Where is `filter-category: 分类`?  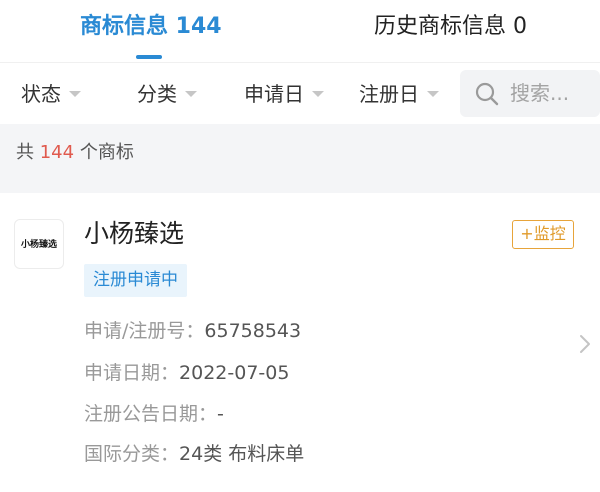 filter-category: 分类 is located at coordinates (167, 94).